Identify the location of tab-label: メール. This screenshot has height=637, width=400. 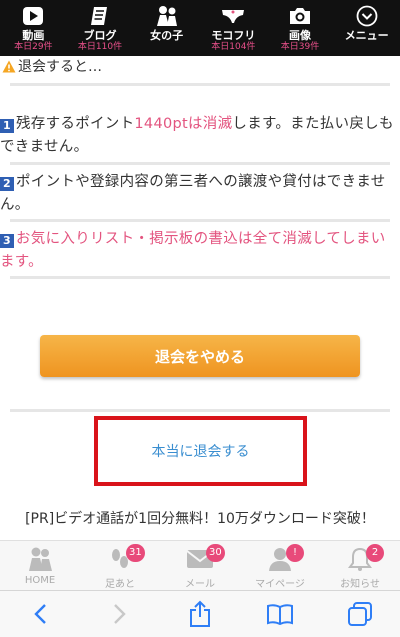
(200, 584).